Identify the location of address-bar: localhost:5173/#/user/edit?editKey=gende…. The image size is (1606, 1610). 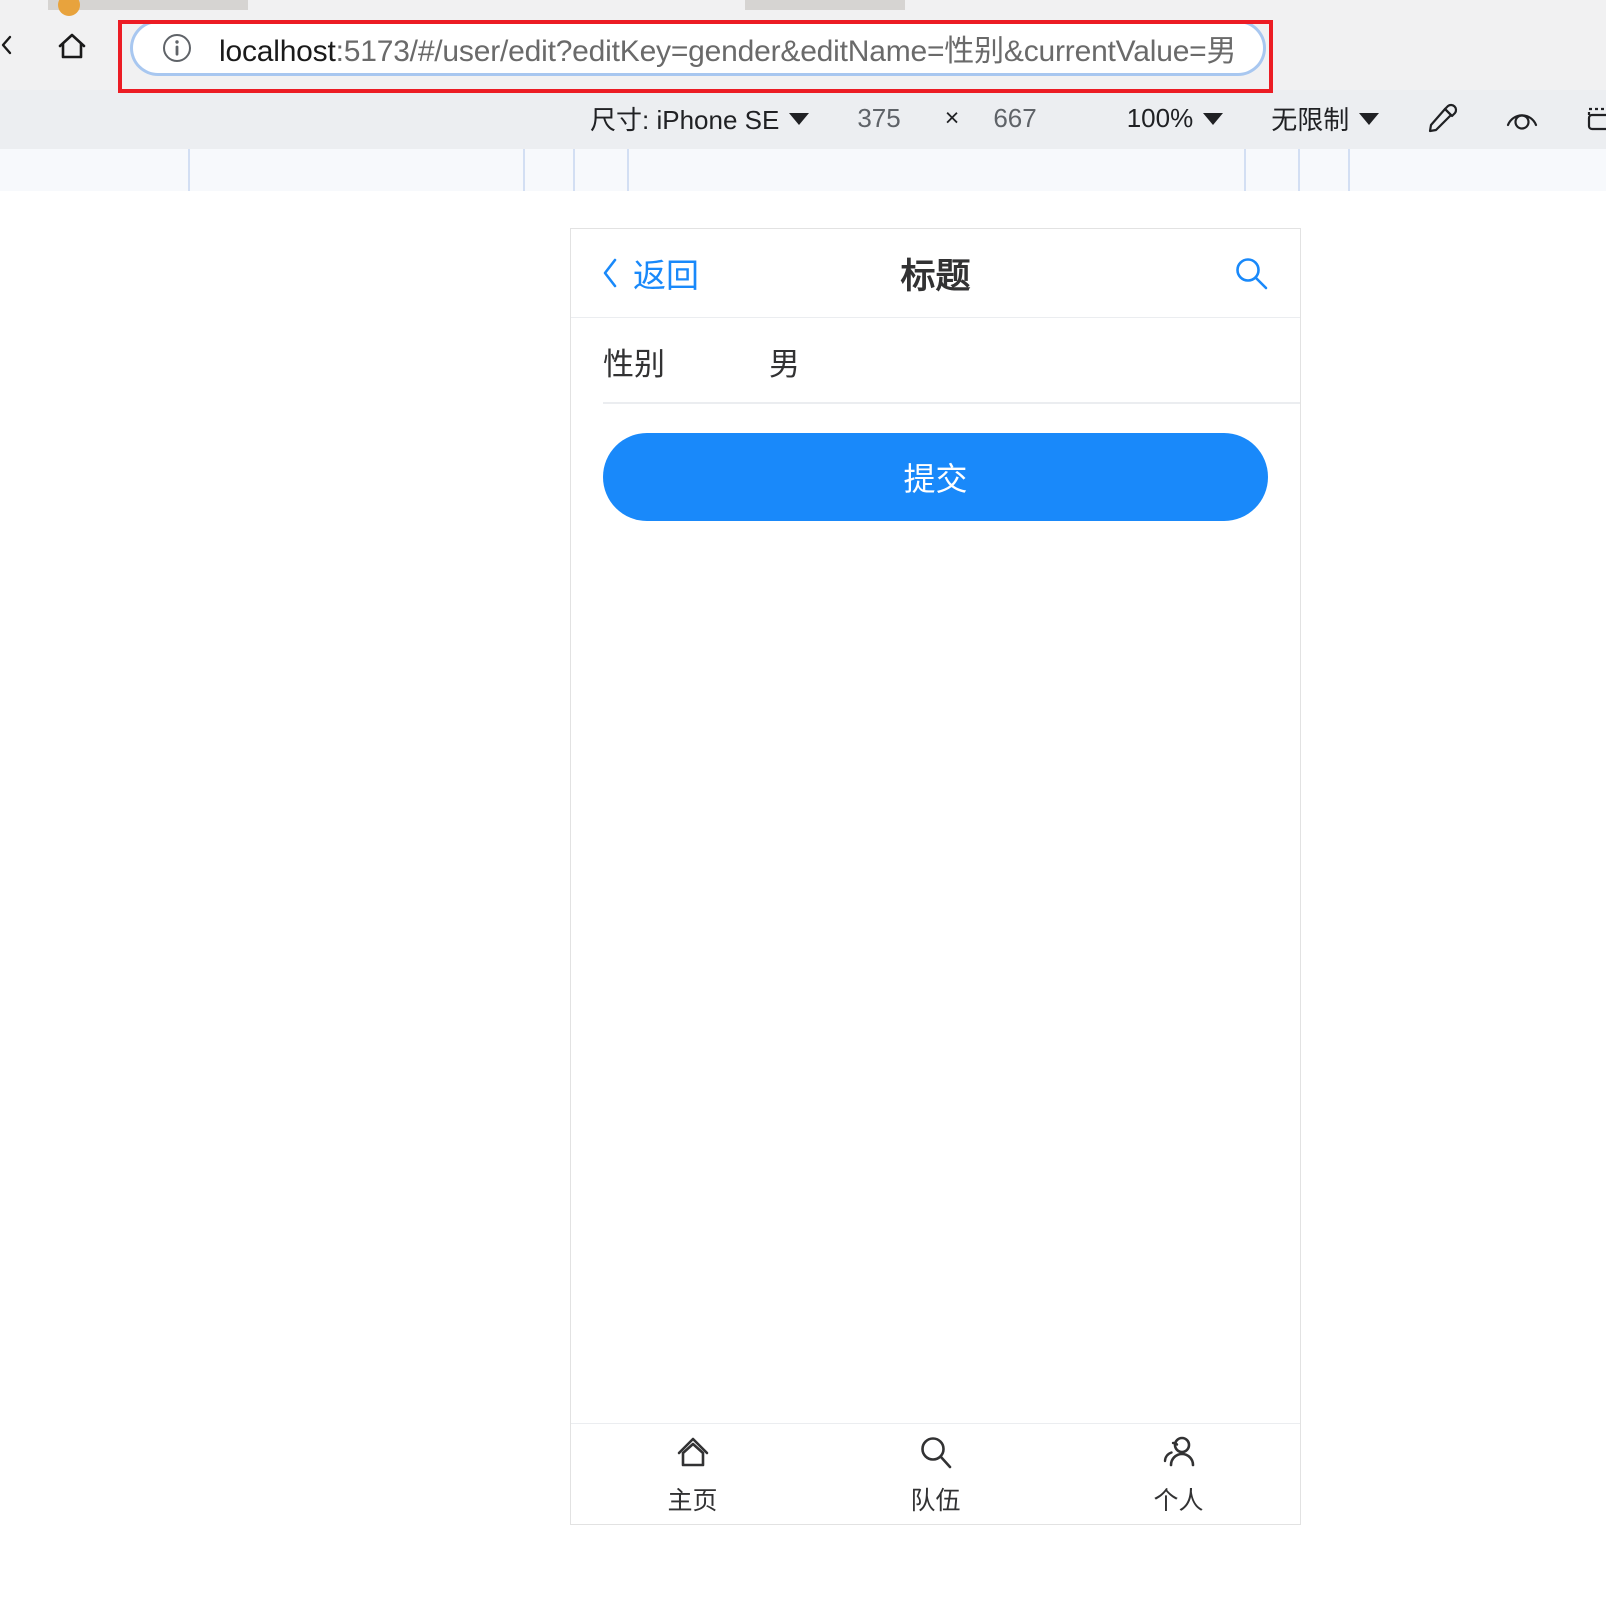
(698, 48).